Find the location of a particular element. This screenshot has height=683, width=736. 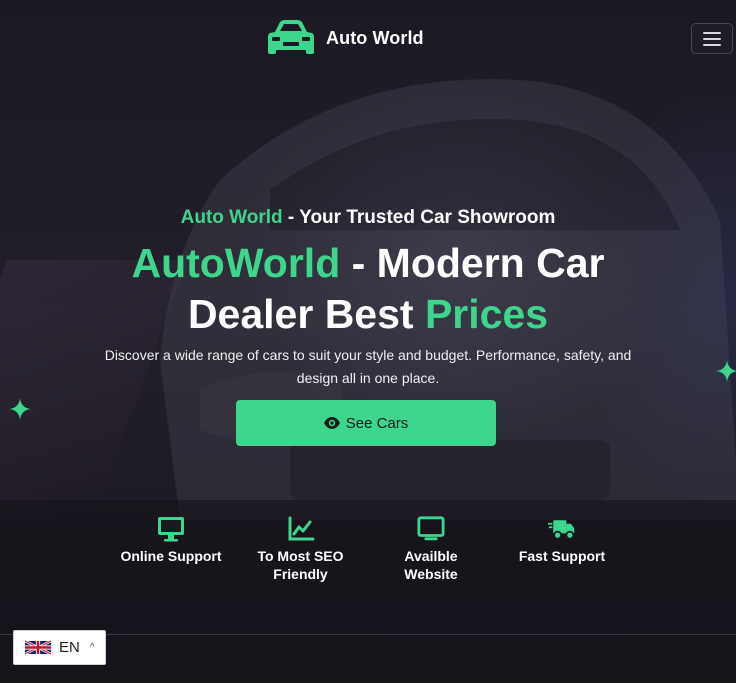

navbar: Auto World is located at coordinates (368, 38).